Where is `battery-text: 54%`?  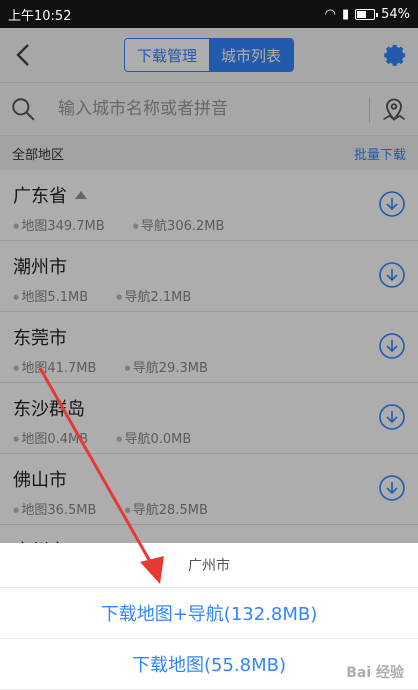 battery-text: 54% is located at coordinates (395, 14).